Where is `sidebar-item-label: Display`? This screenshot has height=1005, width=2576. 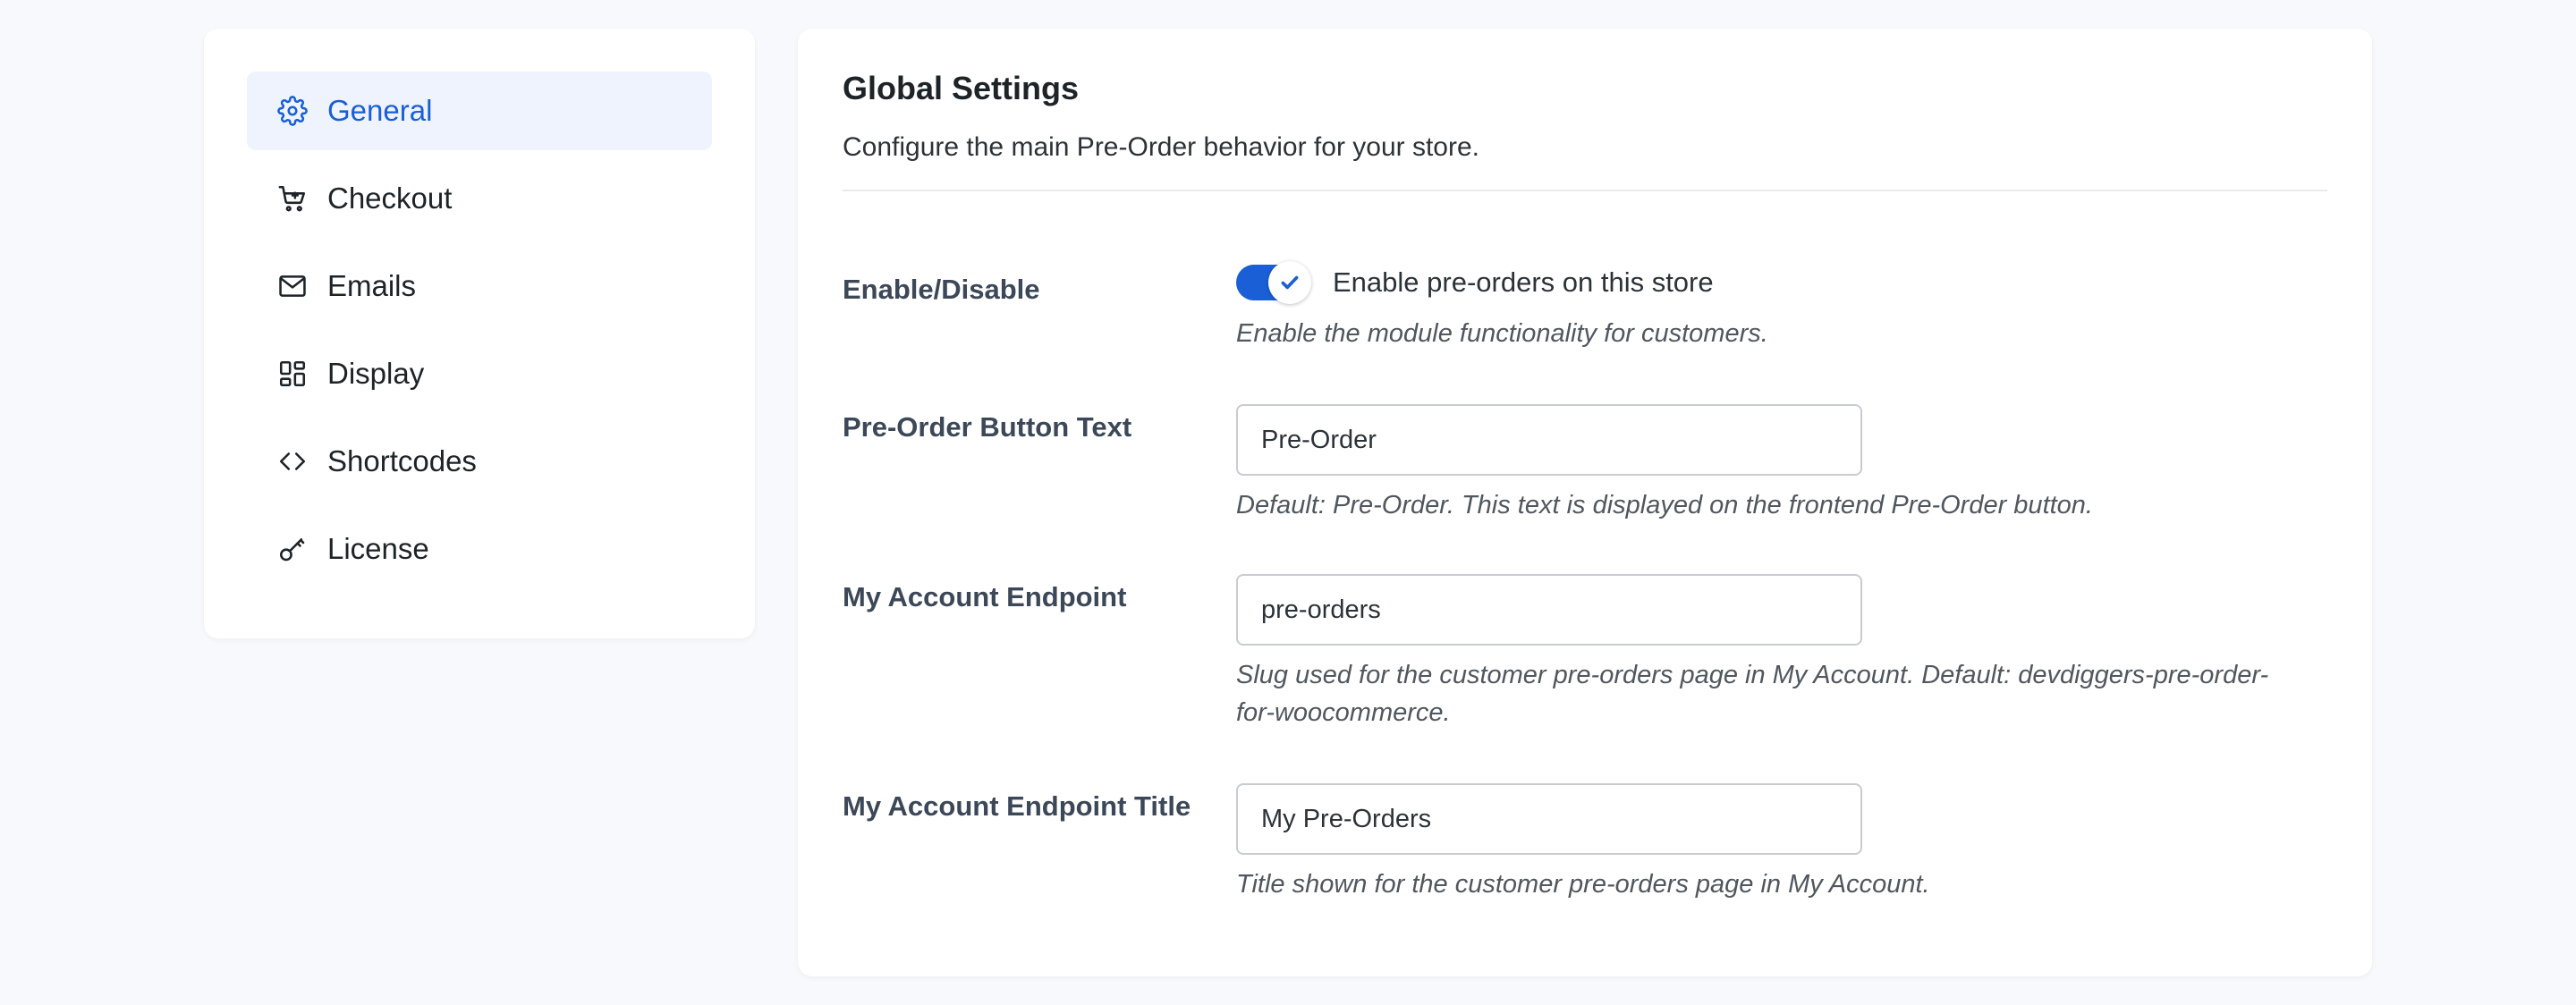 sidebar-item-label: Display is located at coordinates (376, 373).